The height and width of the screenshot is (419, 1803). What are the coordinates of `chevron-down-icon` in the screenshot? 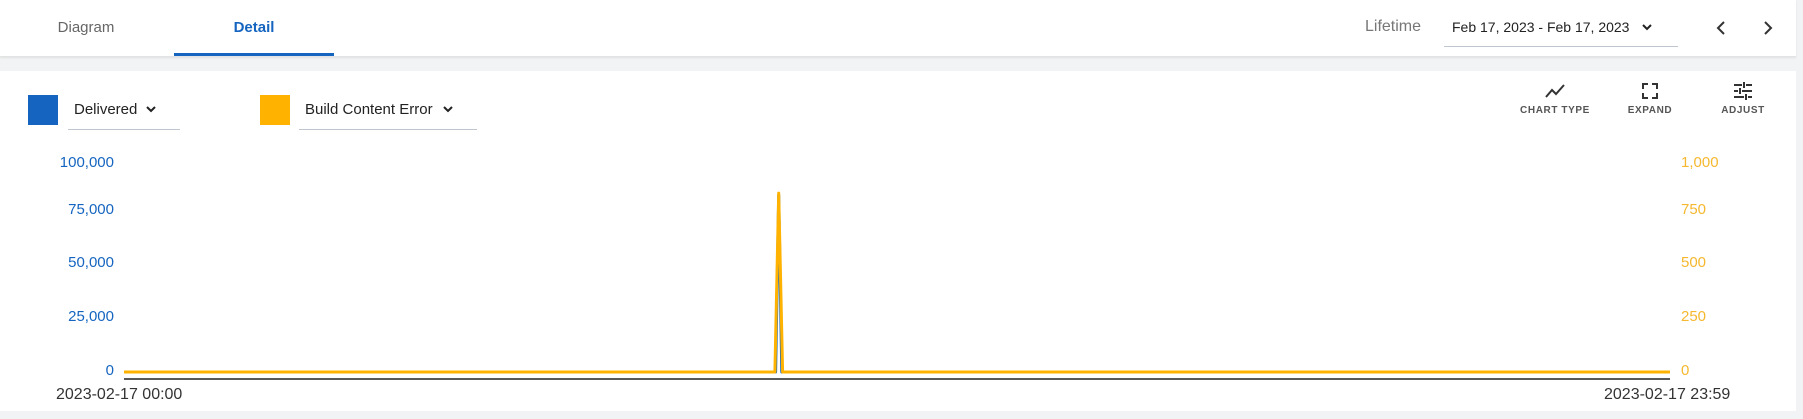 It's located at (1647, 29).